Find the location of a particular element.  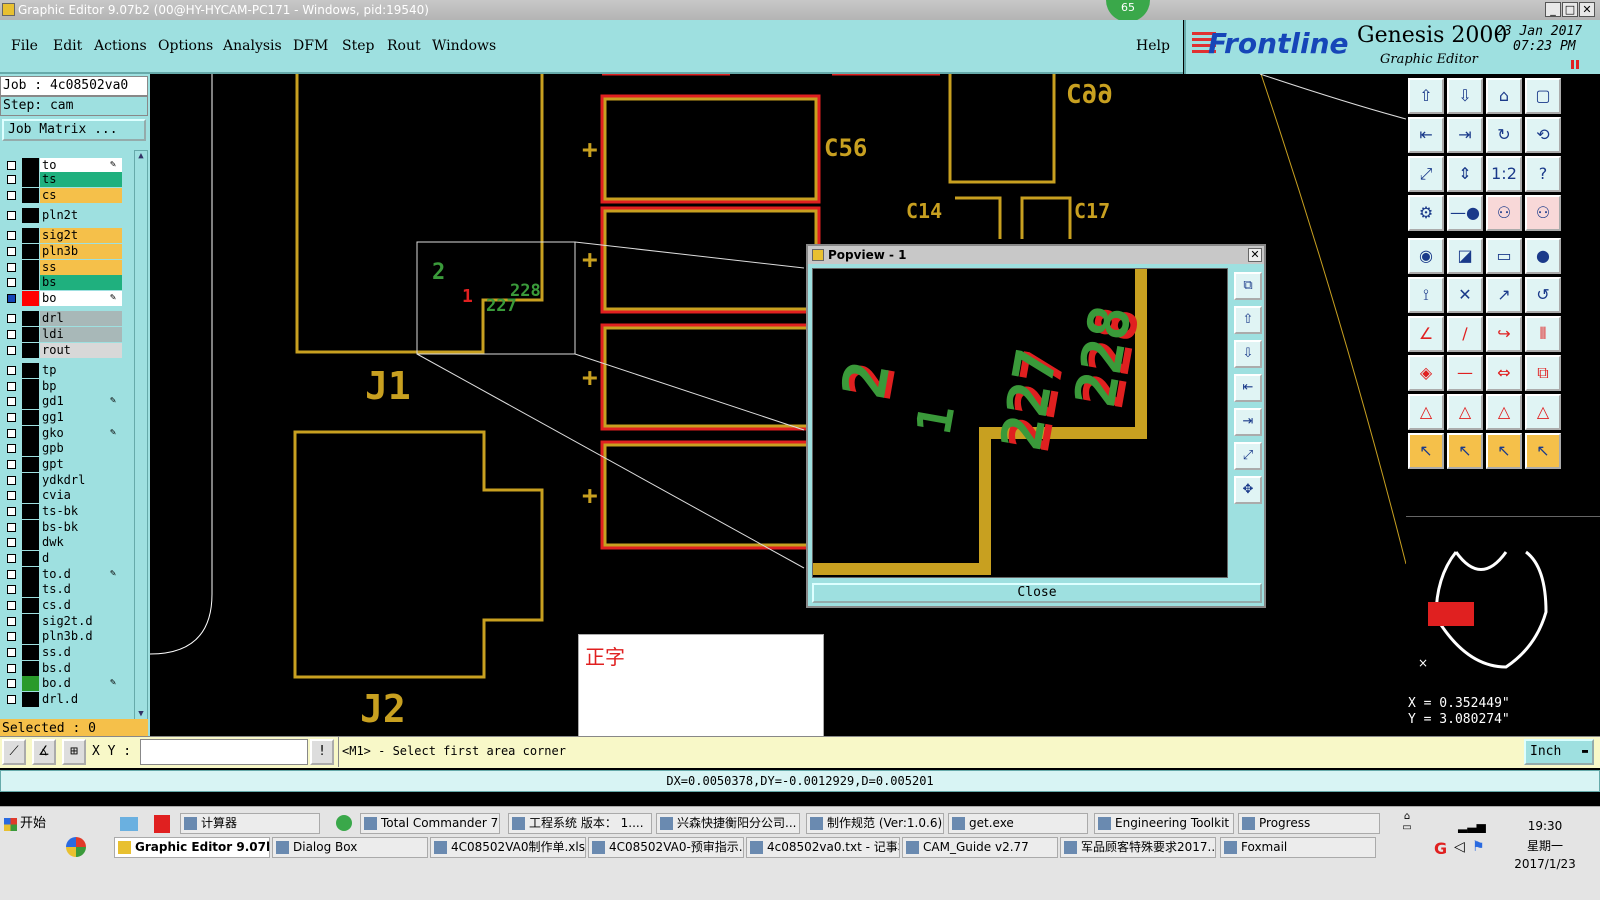

layer-row: bs-bk is located at coordinates (63, 527).